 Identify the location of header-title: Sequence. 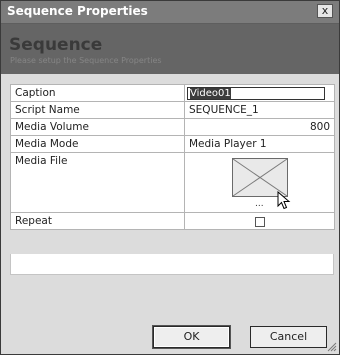
(56, 45).